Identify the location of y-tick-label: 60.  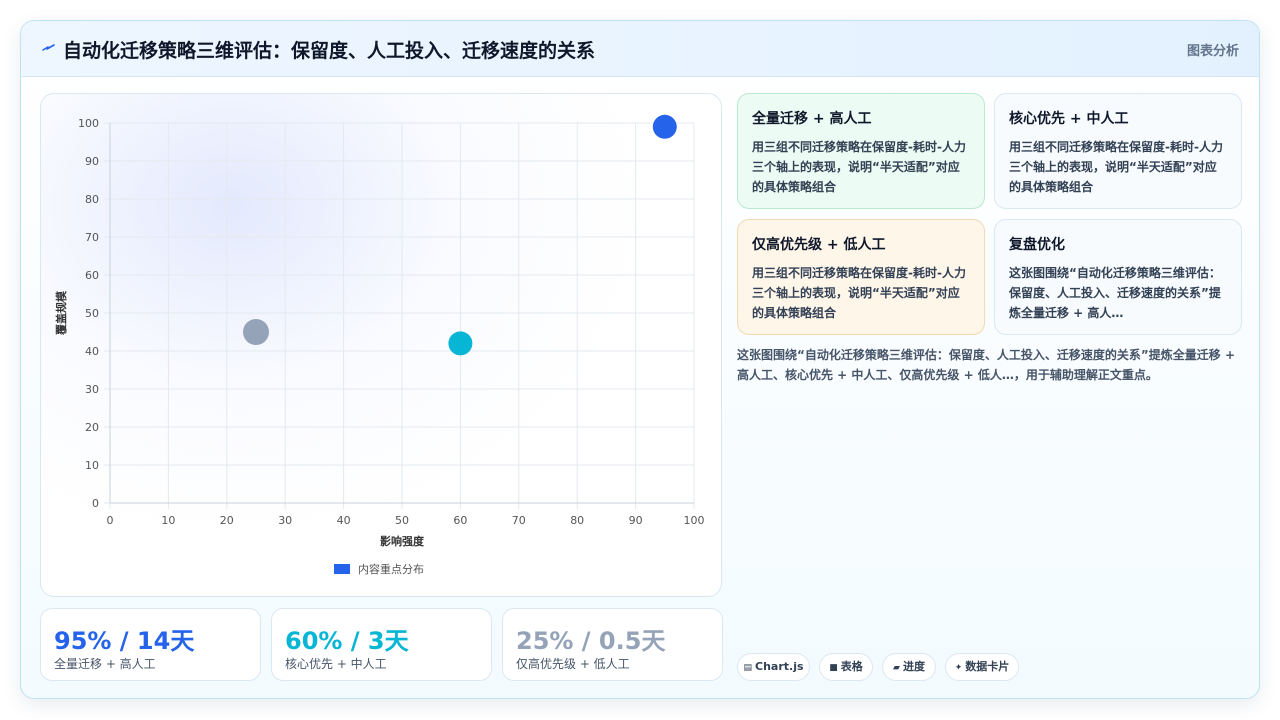
(92, 275).